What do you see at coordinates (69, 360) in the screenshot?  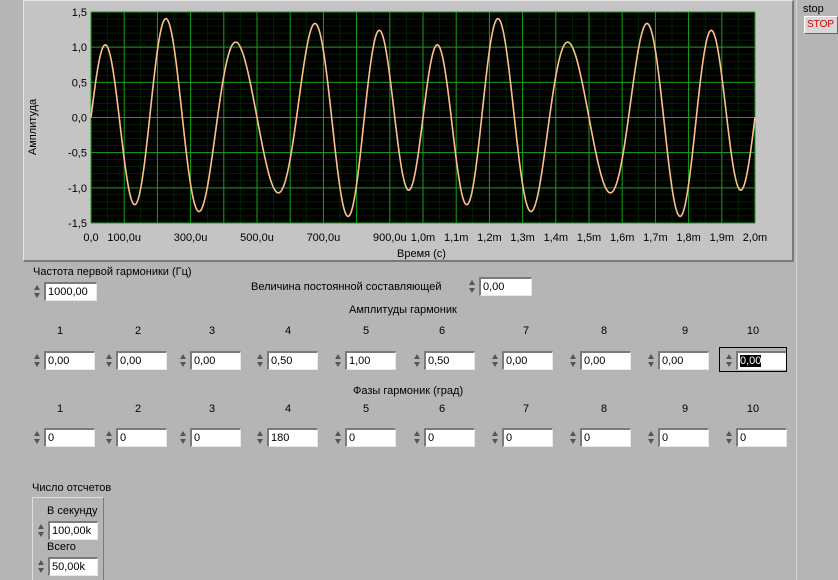 I see `amps-input-1: 0,00` at bounding box center [69, 360].